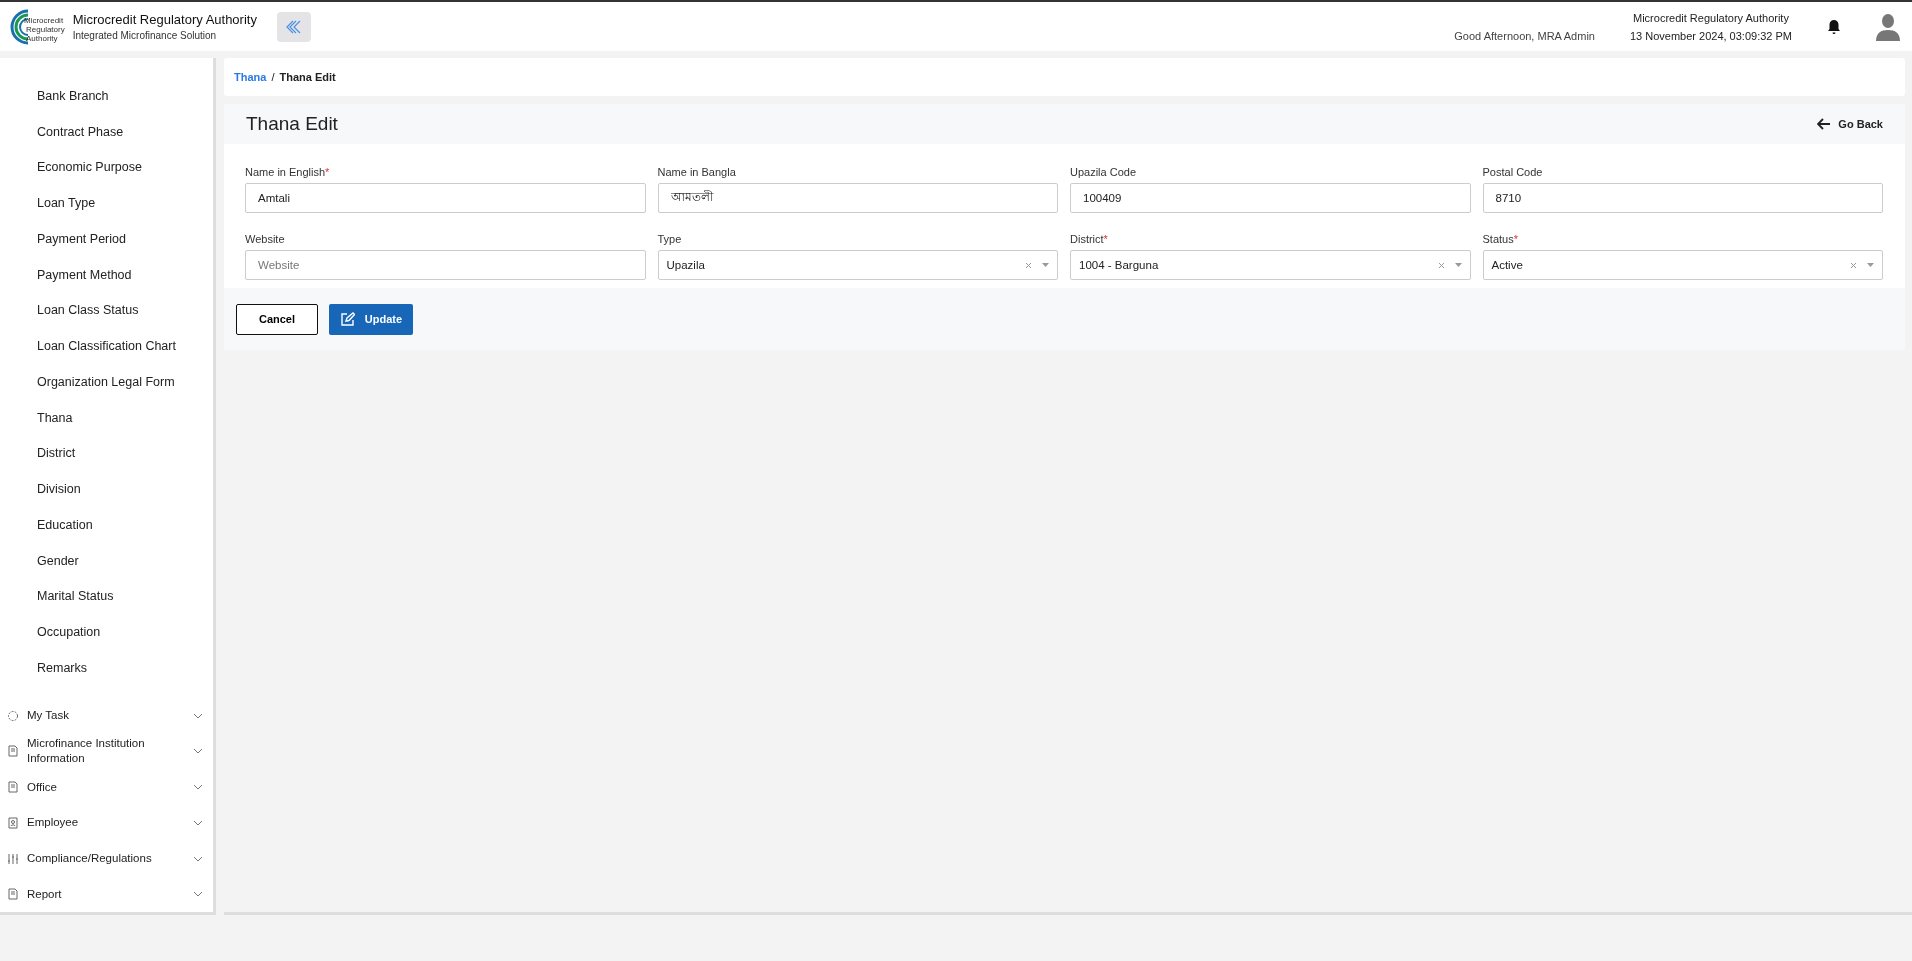 The width and height of the screenshot is (1912, 961). Describe the element at coordinates (292, 124) in the screenshot. I see `page-title: Thana Edit` at that location.